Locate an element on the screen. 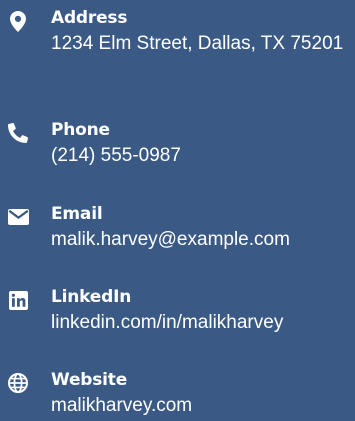 The height and width of the screenshot is (421, 355). envelope-icon is located at coordinates (18, 217).